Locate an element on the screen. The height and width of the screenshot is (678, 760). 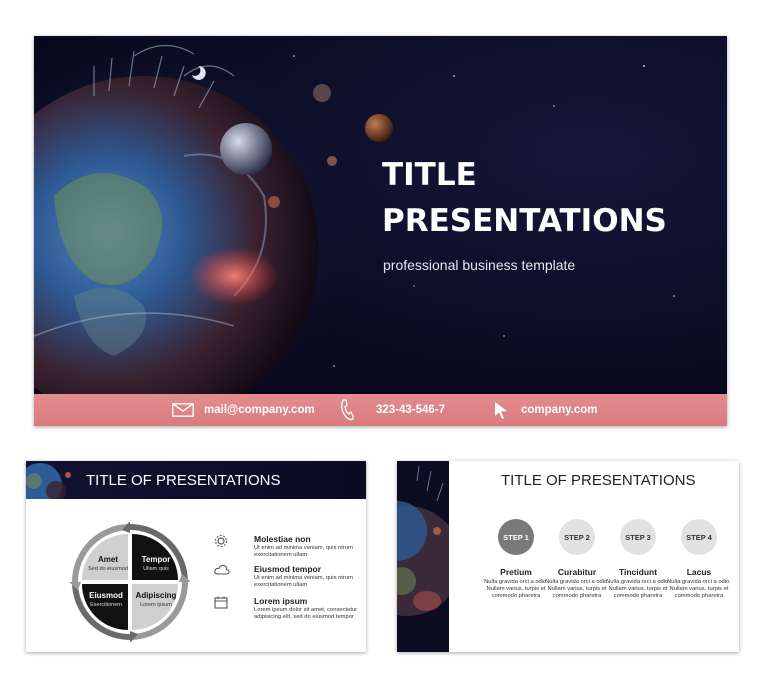
calendar-icon is located at coordinates (221, 602).